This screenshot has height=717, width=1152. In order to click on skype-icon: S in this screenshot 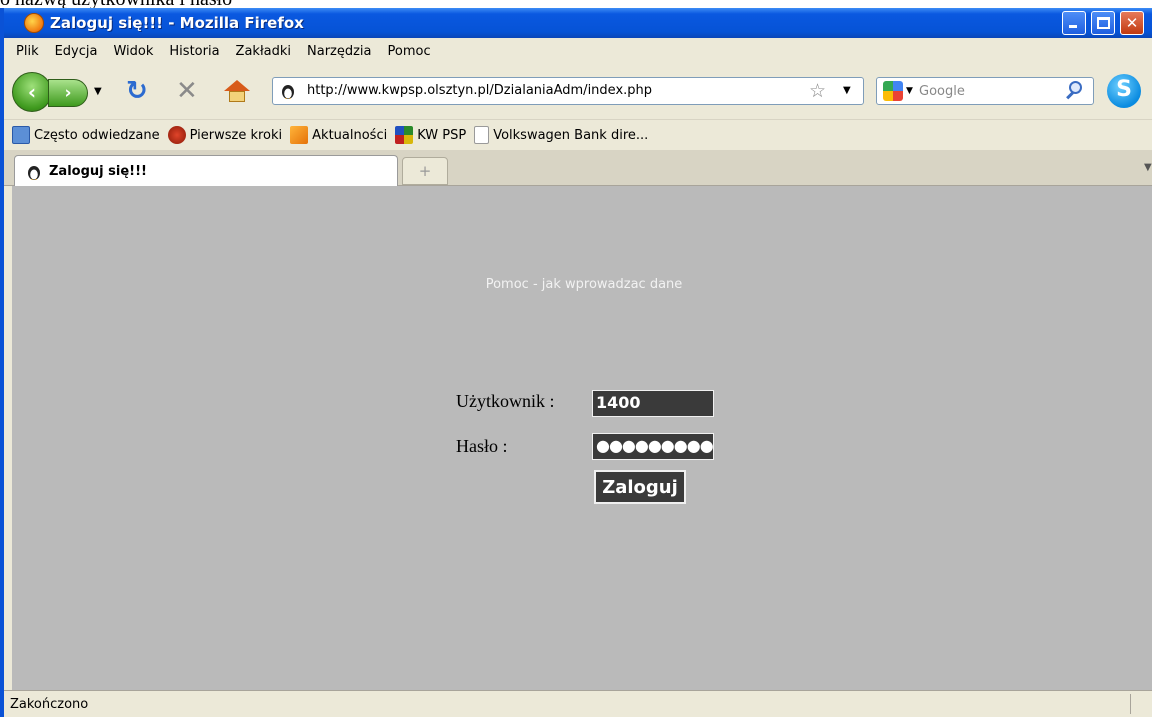, I will do `click(1124, 91)`.